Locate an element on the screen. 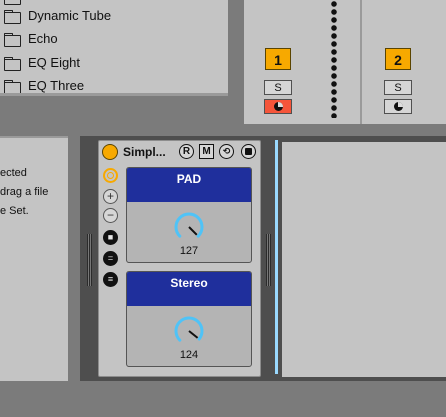 This screenshot has height=417, width=446. macro-list-icon: ≡ is located at coordinates (110, 279).